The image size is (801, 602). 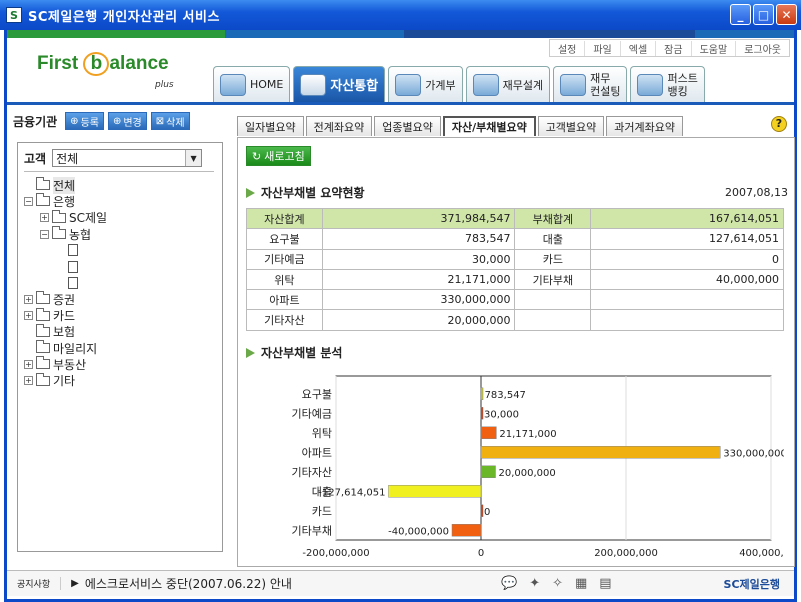 What do you see at coordinates (127, 121) in the screenshot?
I see `edit-button: ⊕ 변경` at bounding box center [127, 121].